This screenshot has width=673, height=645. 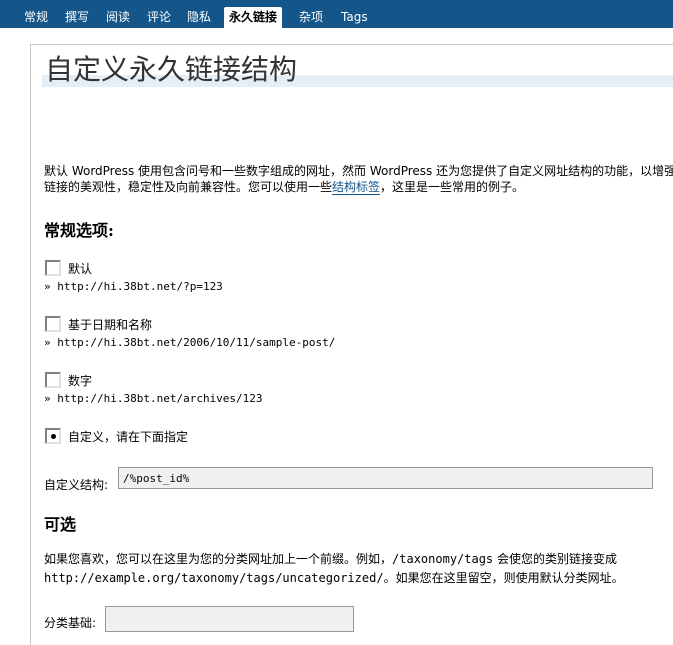 What do you see at coordinates (253, 17) in the screenshot?
I see `tab-permalinks: 永久链接` at bounding box center [253, 17].